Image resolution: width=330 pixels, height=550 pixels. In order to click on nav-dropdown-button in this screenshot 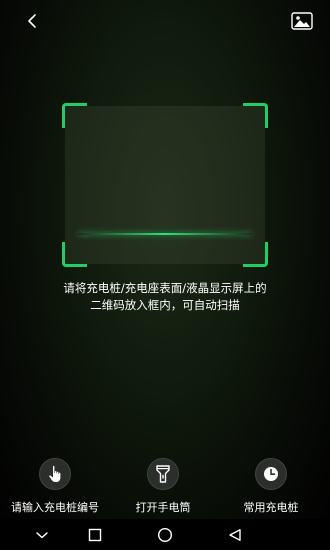, I will do `click(42, 535)`.